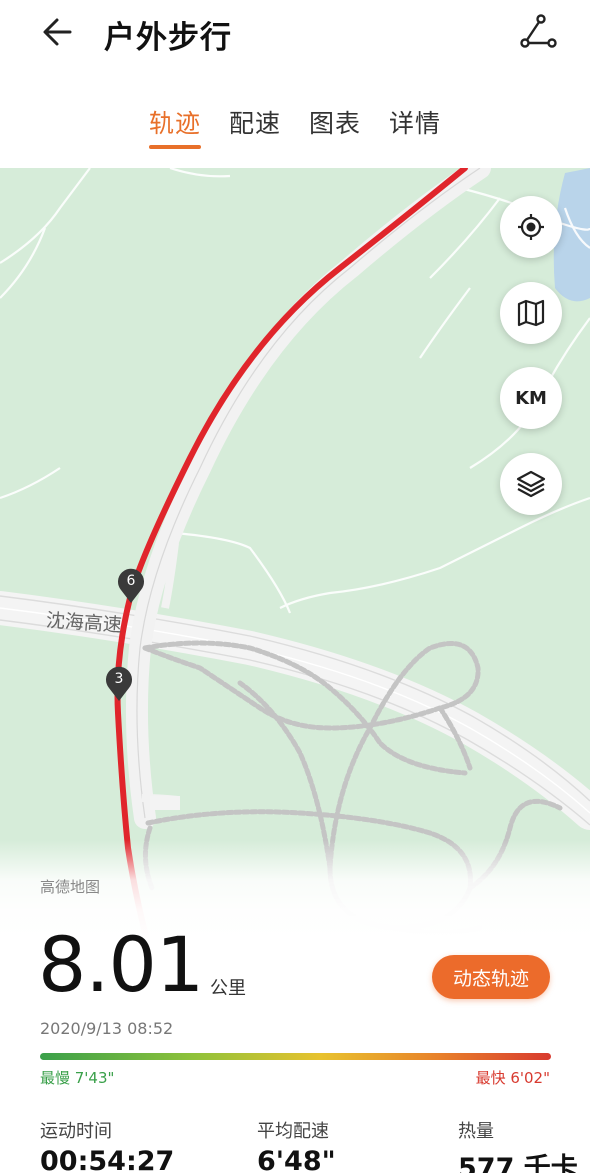 This screenshot has height=1173, width=590. I want to click on km-marker: 6, so click(131, 586).